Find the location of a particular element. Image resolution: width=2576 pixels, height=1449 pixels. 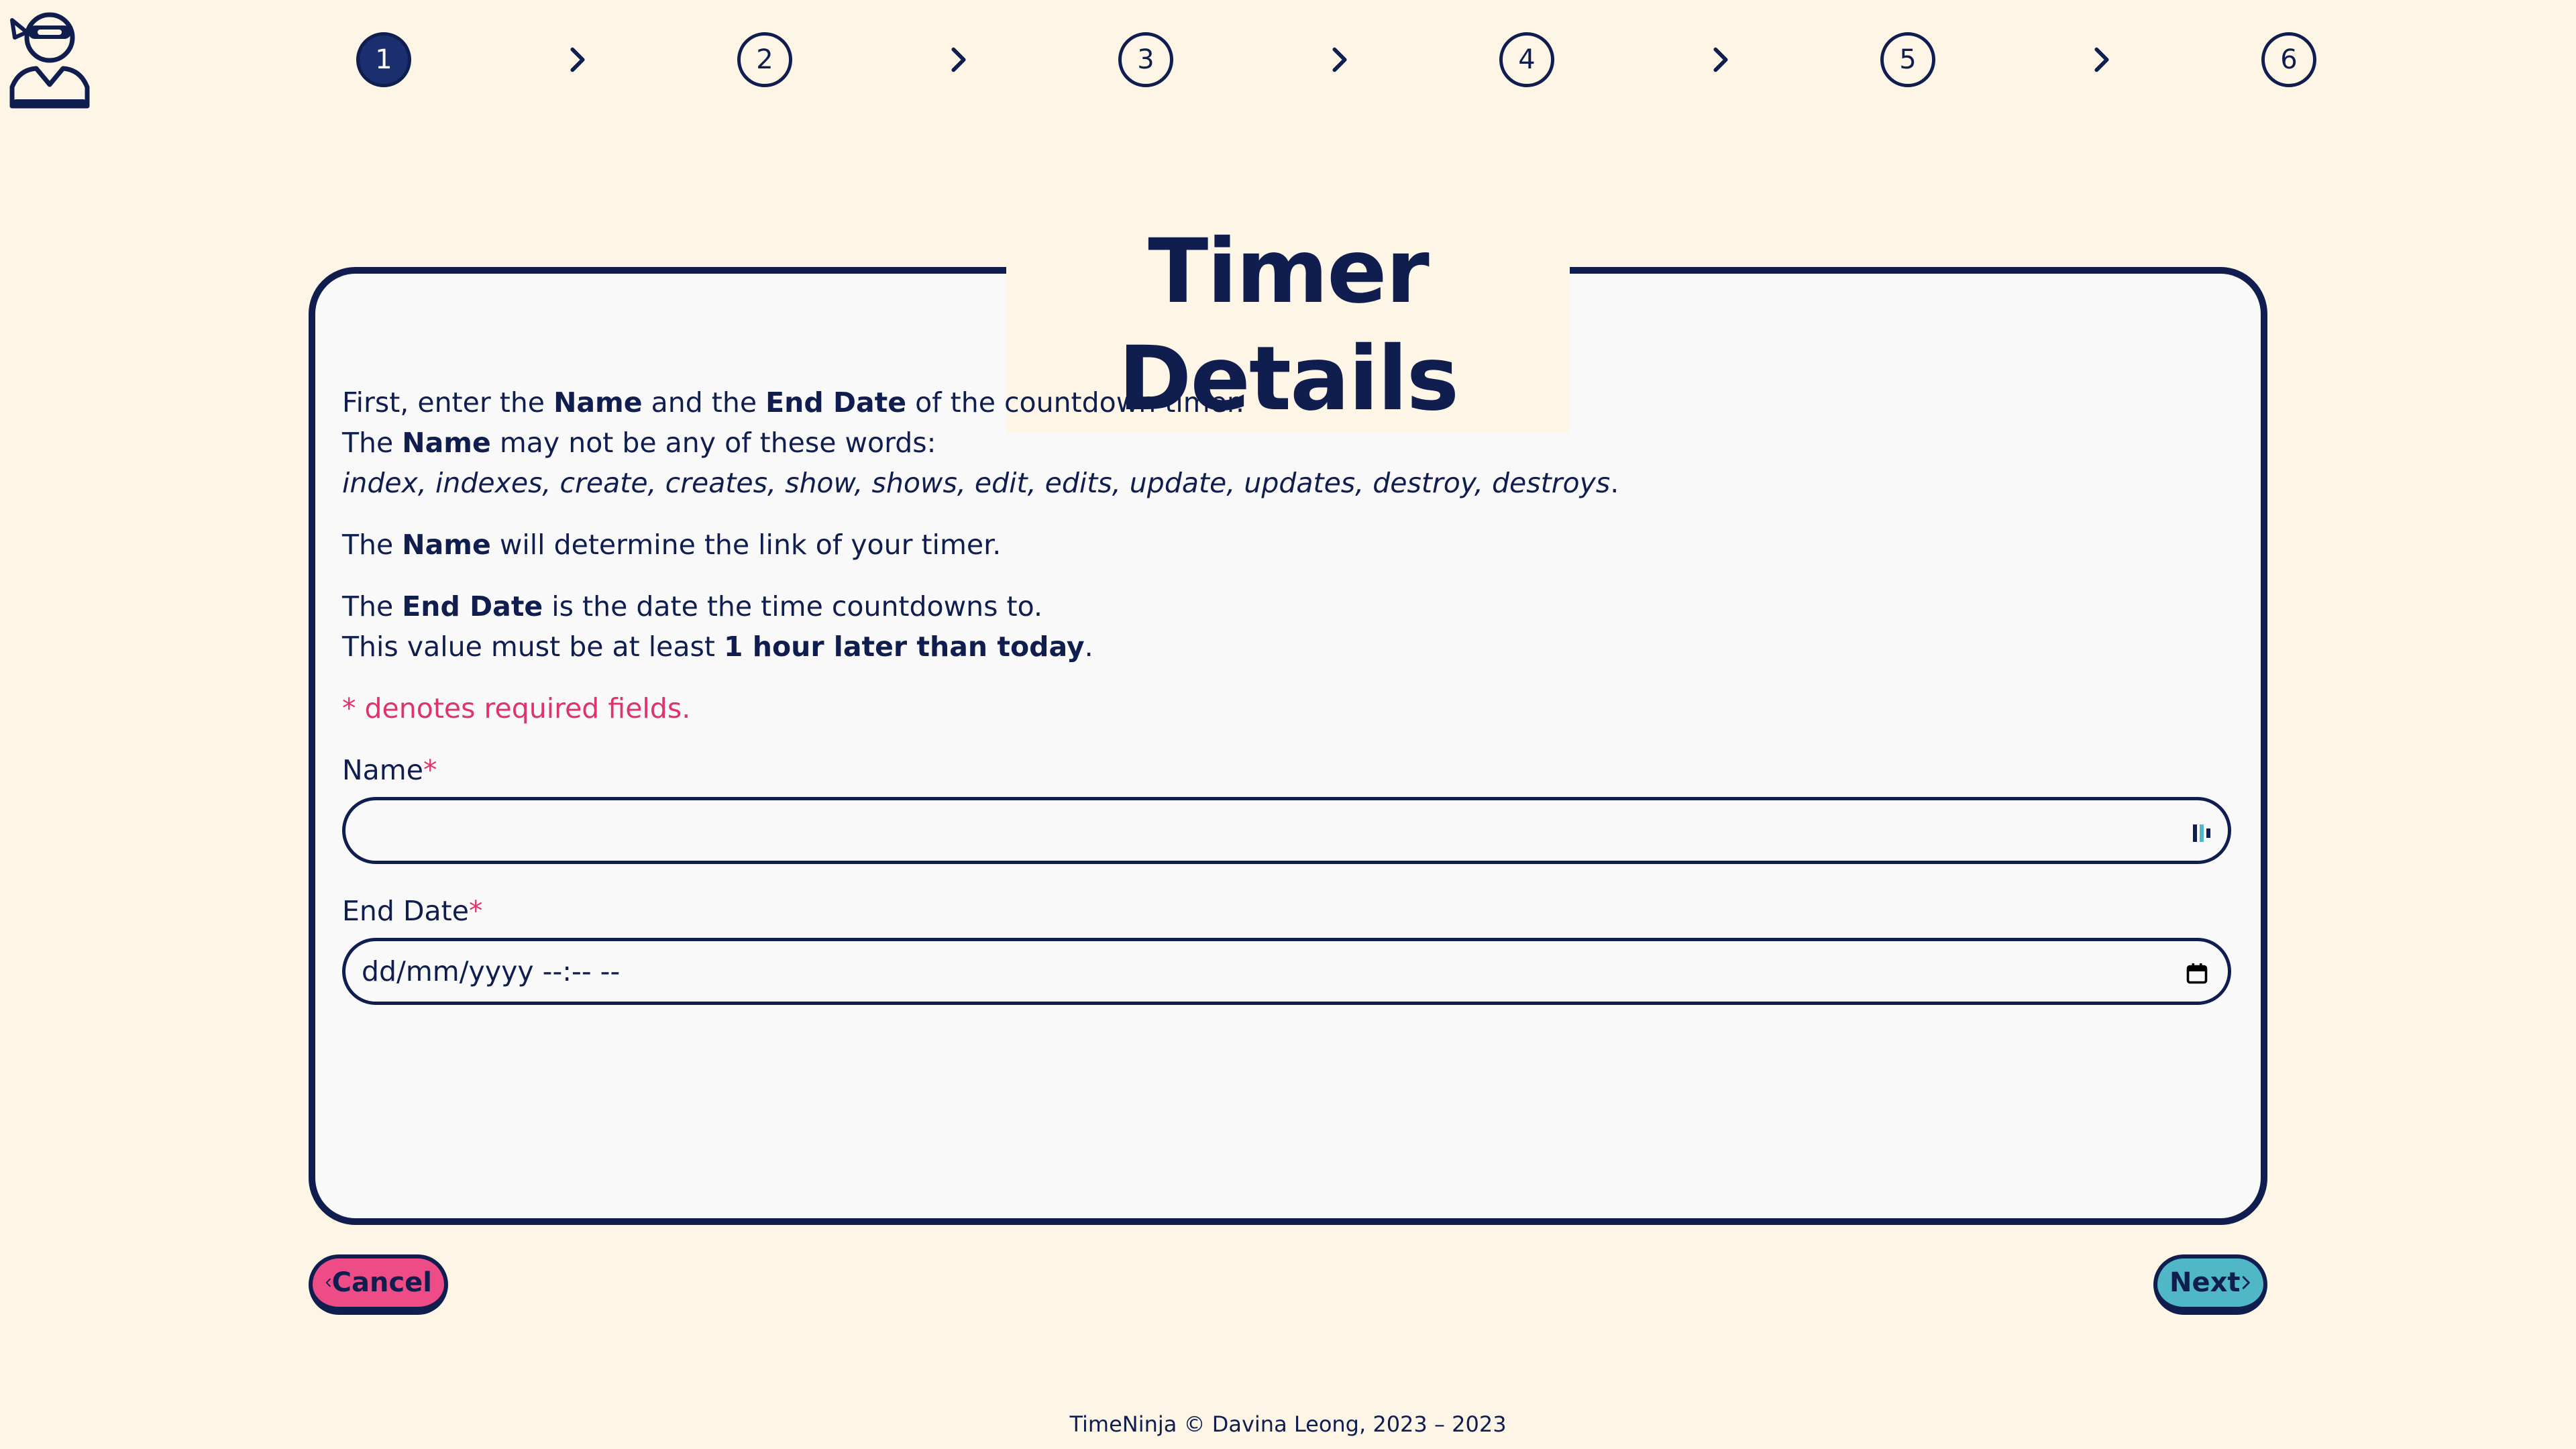

cancel-label: Cancel is located at coordinates (381, 1282).